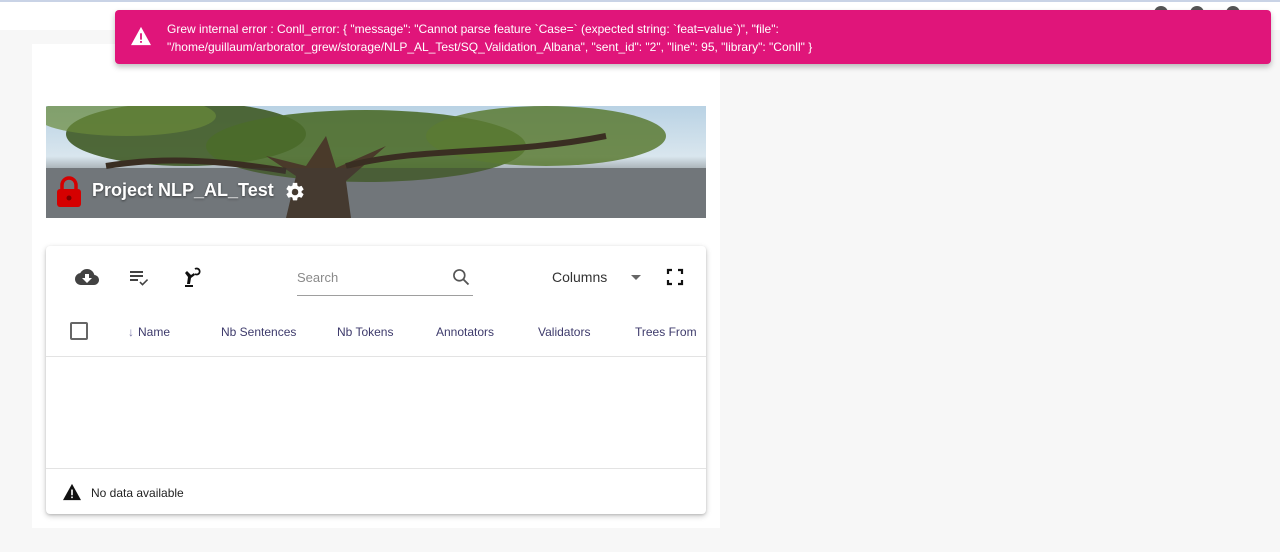 This screenshot has height=552, width=1280. Describe the element at coordinates (564, 332) in the screenshot. I see `column-header-validators: Validators` at that location.